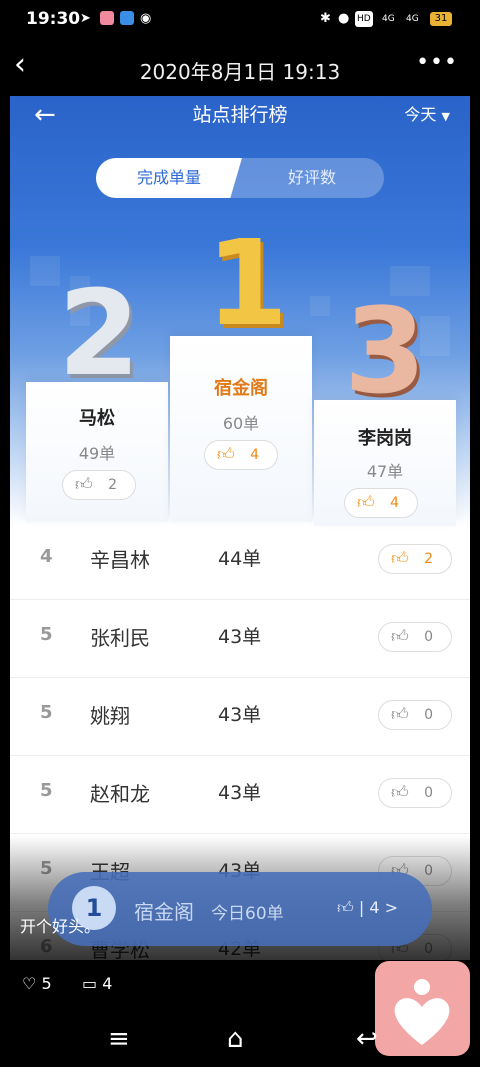 The width and height of the screenshot is (480, 1067). What do you see at coordinates (164, 912) in the screenshot?
I see `my-rank-name: 宿金阁` at bounding box center [164, 912].